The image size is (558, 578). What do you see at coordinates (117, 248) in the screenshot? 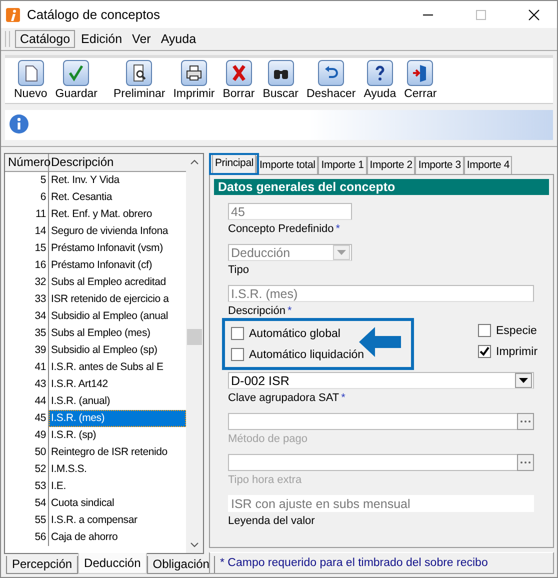
I see `table-cell: Préstamo Infonavit (vsm)` at bounding box center [117, 248].